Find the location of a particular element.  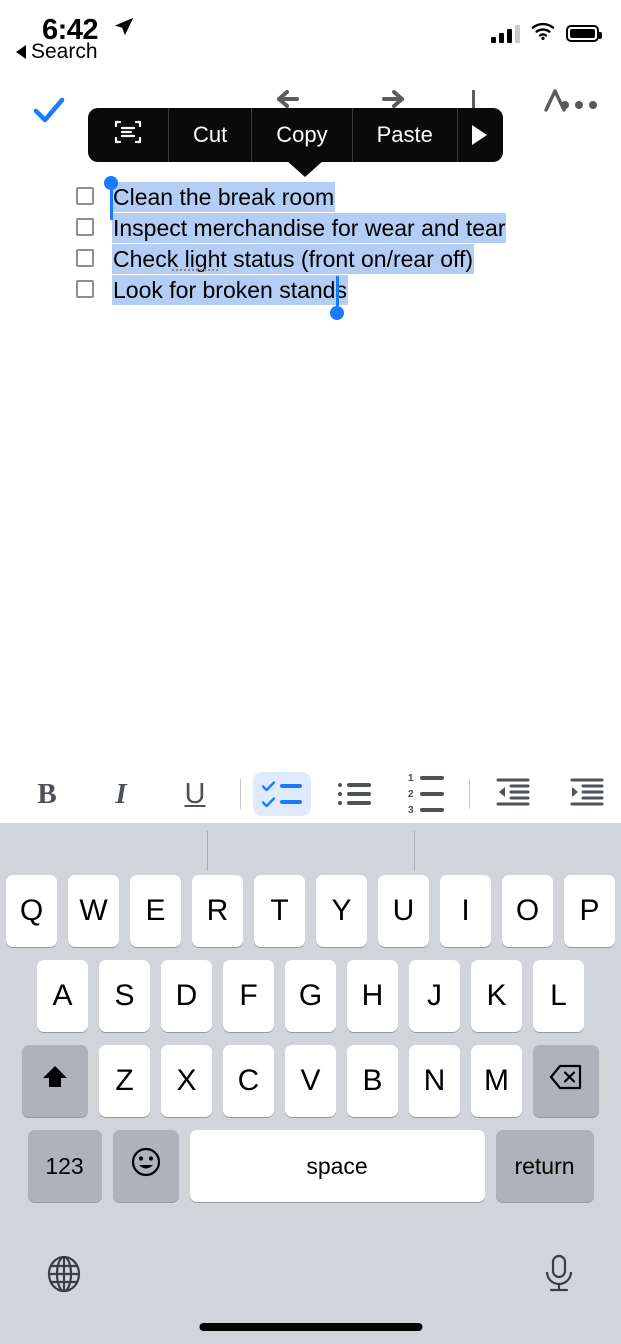

outdent-button is located at coordinates (513, 794).